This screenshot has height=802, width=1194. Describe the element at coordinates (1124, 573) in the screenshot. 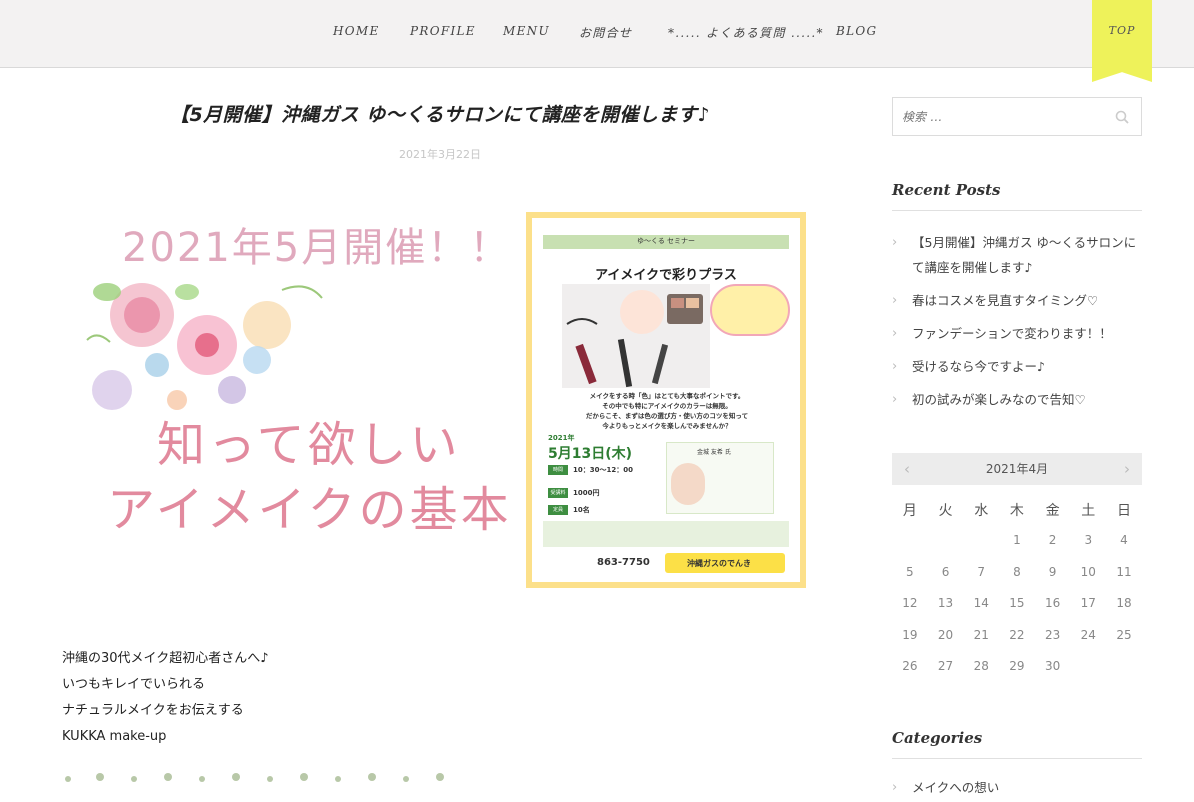

I see `calendar-day: 11` at that location.